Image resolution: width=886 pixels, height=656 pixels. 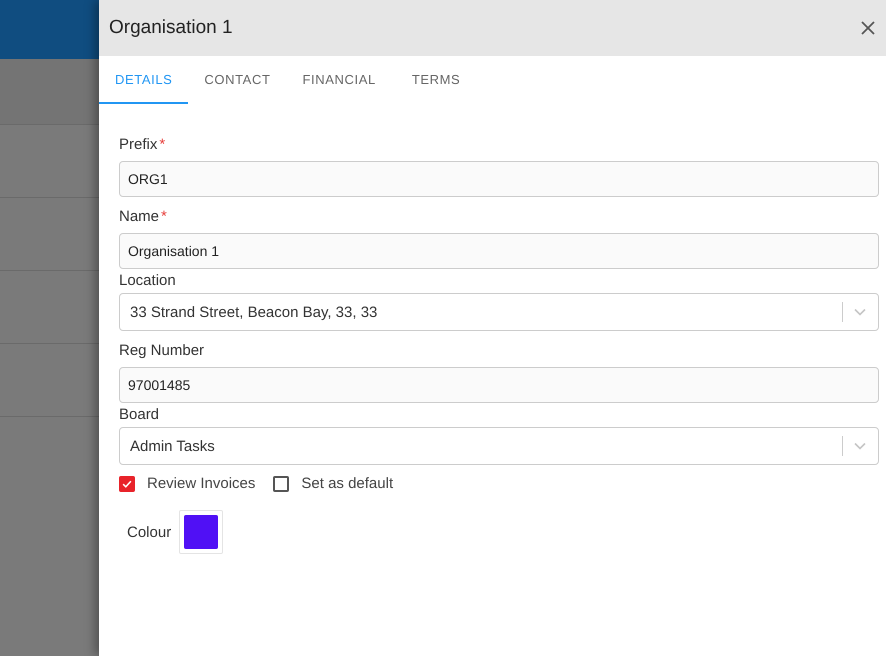 What do you see at coordinates (149, 532) in the screenshot?
I see `colour-label: Colour` at bounding box center [149, 532].